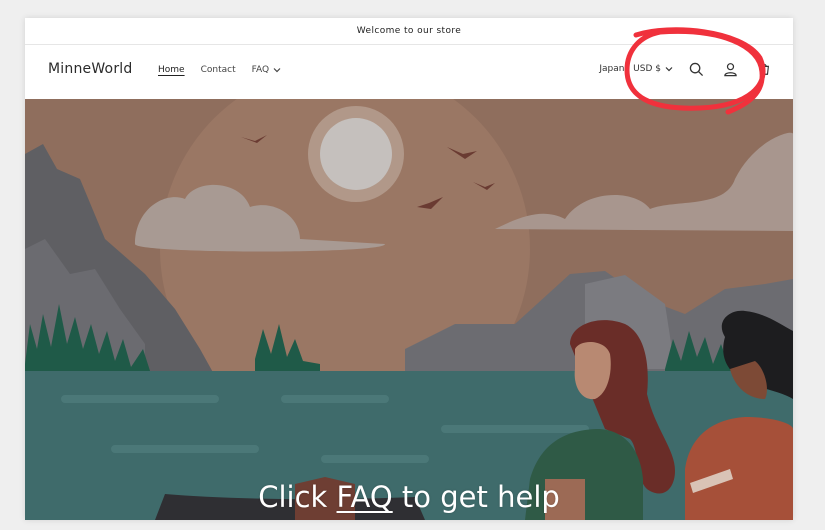 The image size is (825, 530). I want to click on search-button, so click(696, 69).